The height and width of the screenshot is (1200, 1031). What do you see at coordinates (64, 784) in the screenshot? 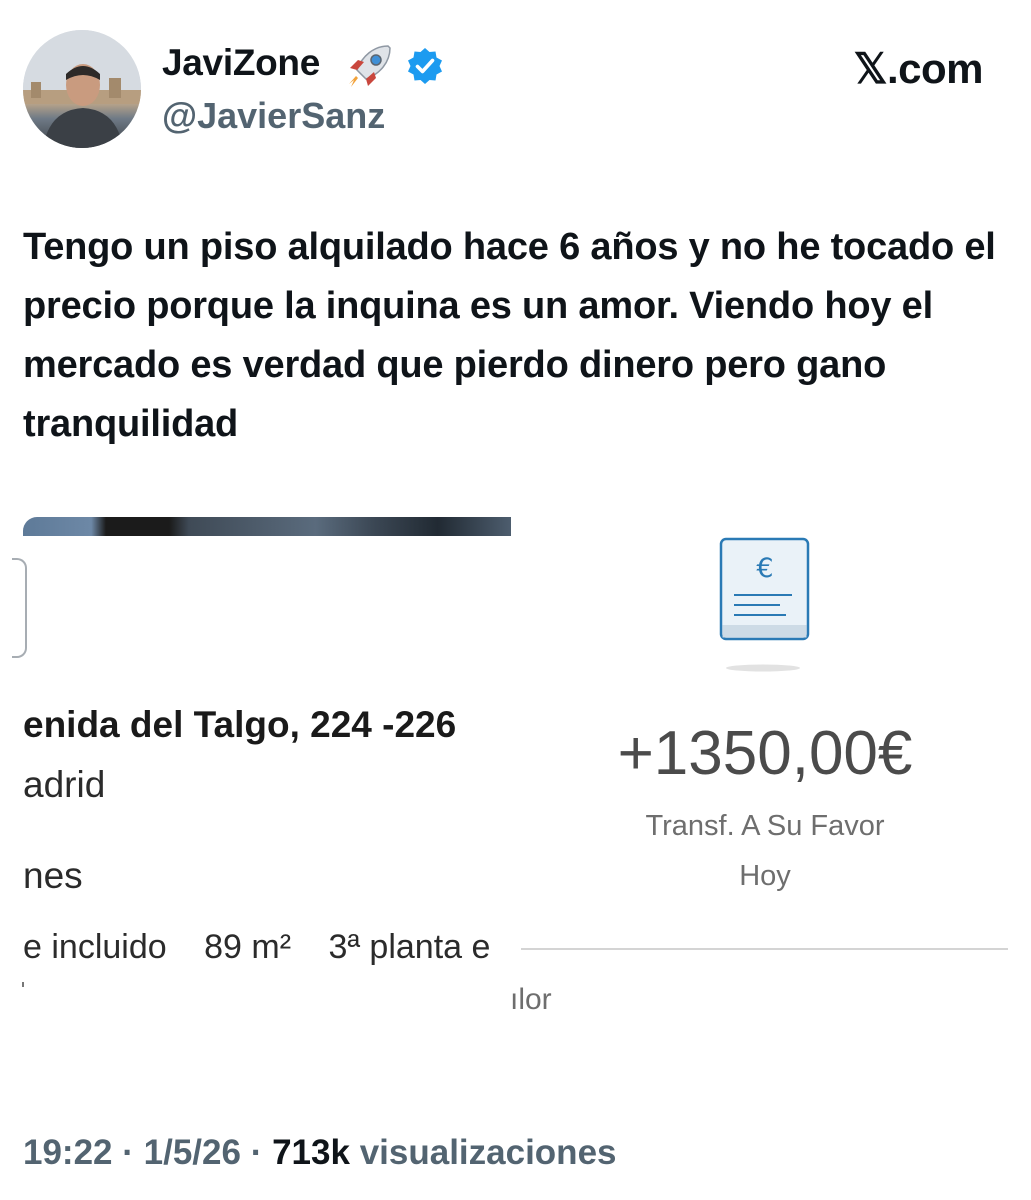
I see `listing-city: adrid` at bounding box center [64, 784].